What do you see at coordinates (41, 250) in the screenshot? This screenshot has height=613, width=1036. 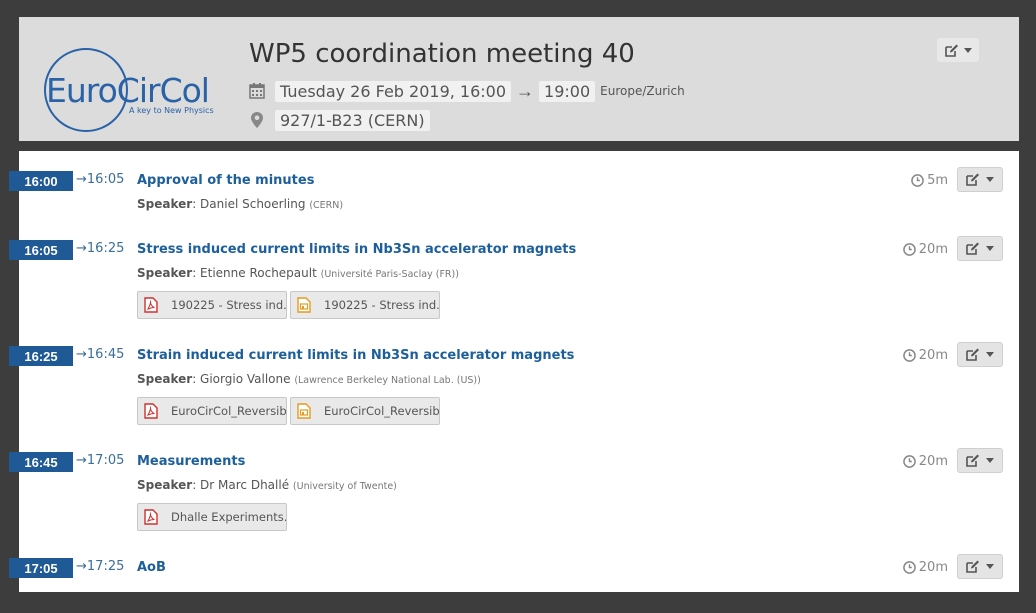 I see `start-time-badge: 16:05` at bounding box center [41, 250].